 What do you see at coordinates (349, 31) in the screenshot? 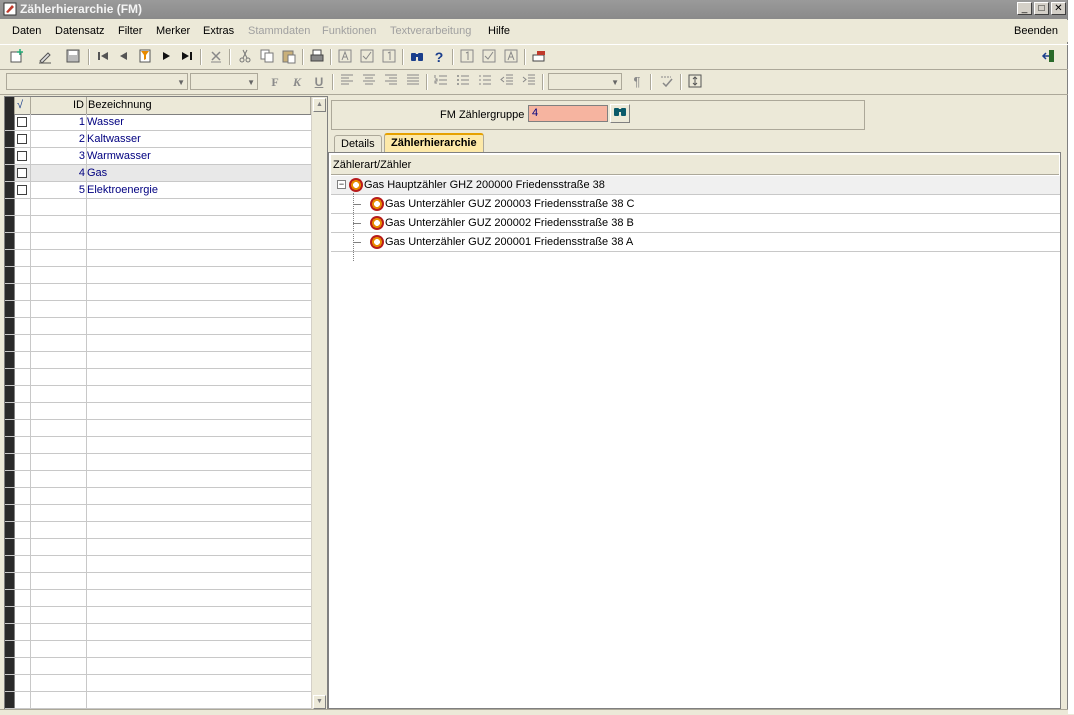
I see `menu-funktionen: Funktionen` at bounding box center [349, 31].